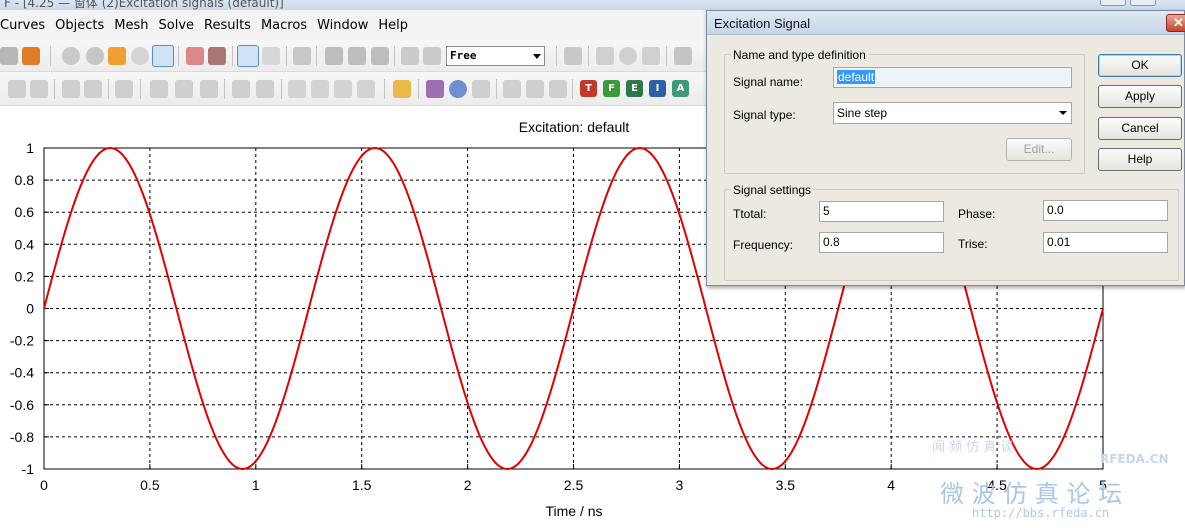  What do you see at coordinates (177, 25) in the screenshot?
I see `menu-solve: Solve` at bounding box center [177, 25].